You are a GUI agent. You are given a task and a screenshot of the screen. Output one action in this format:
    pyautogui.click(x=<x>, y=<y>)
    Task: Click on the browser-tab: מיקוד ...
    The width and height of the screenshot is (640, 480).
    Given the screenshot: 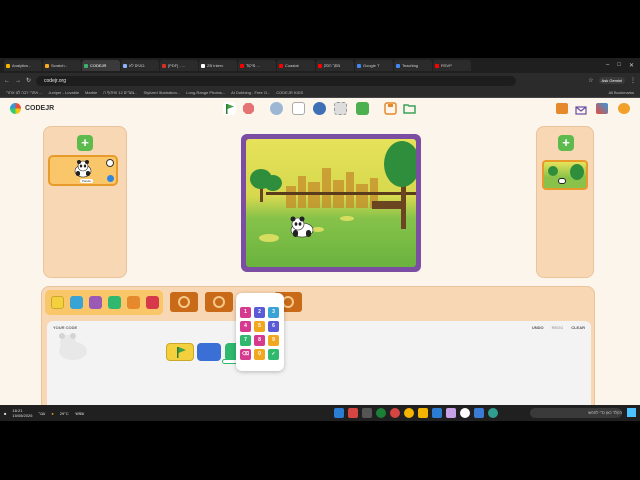 What is the action you would take?
    pyautogui.click(x=257, y=65)
    